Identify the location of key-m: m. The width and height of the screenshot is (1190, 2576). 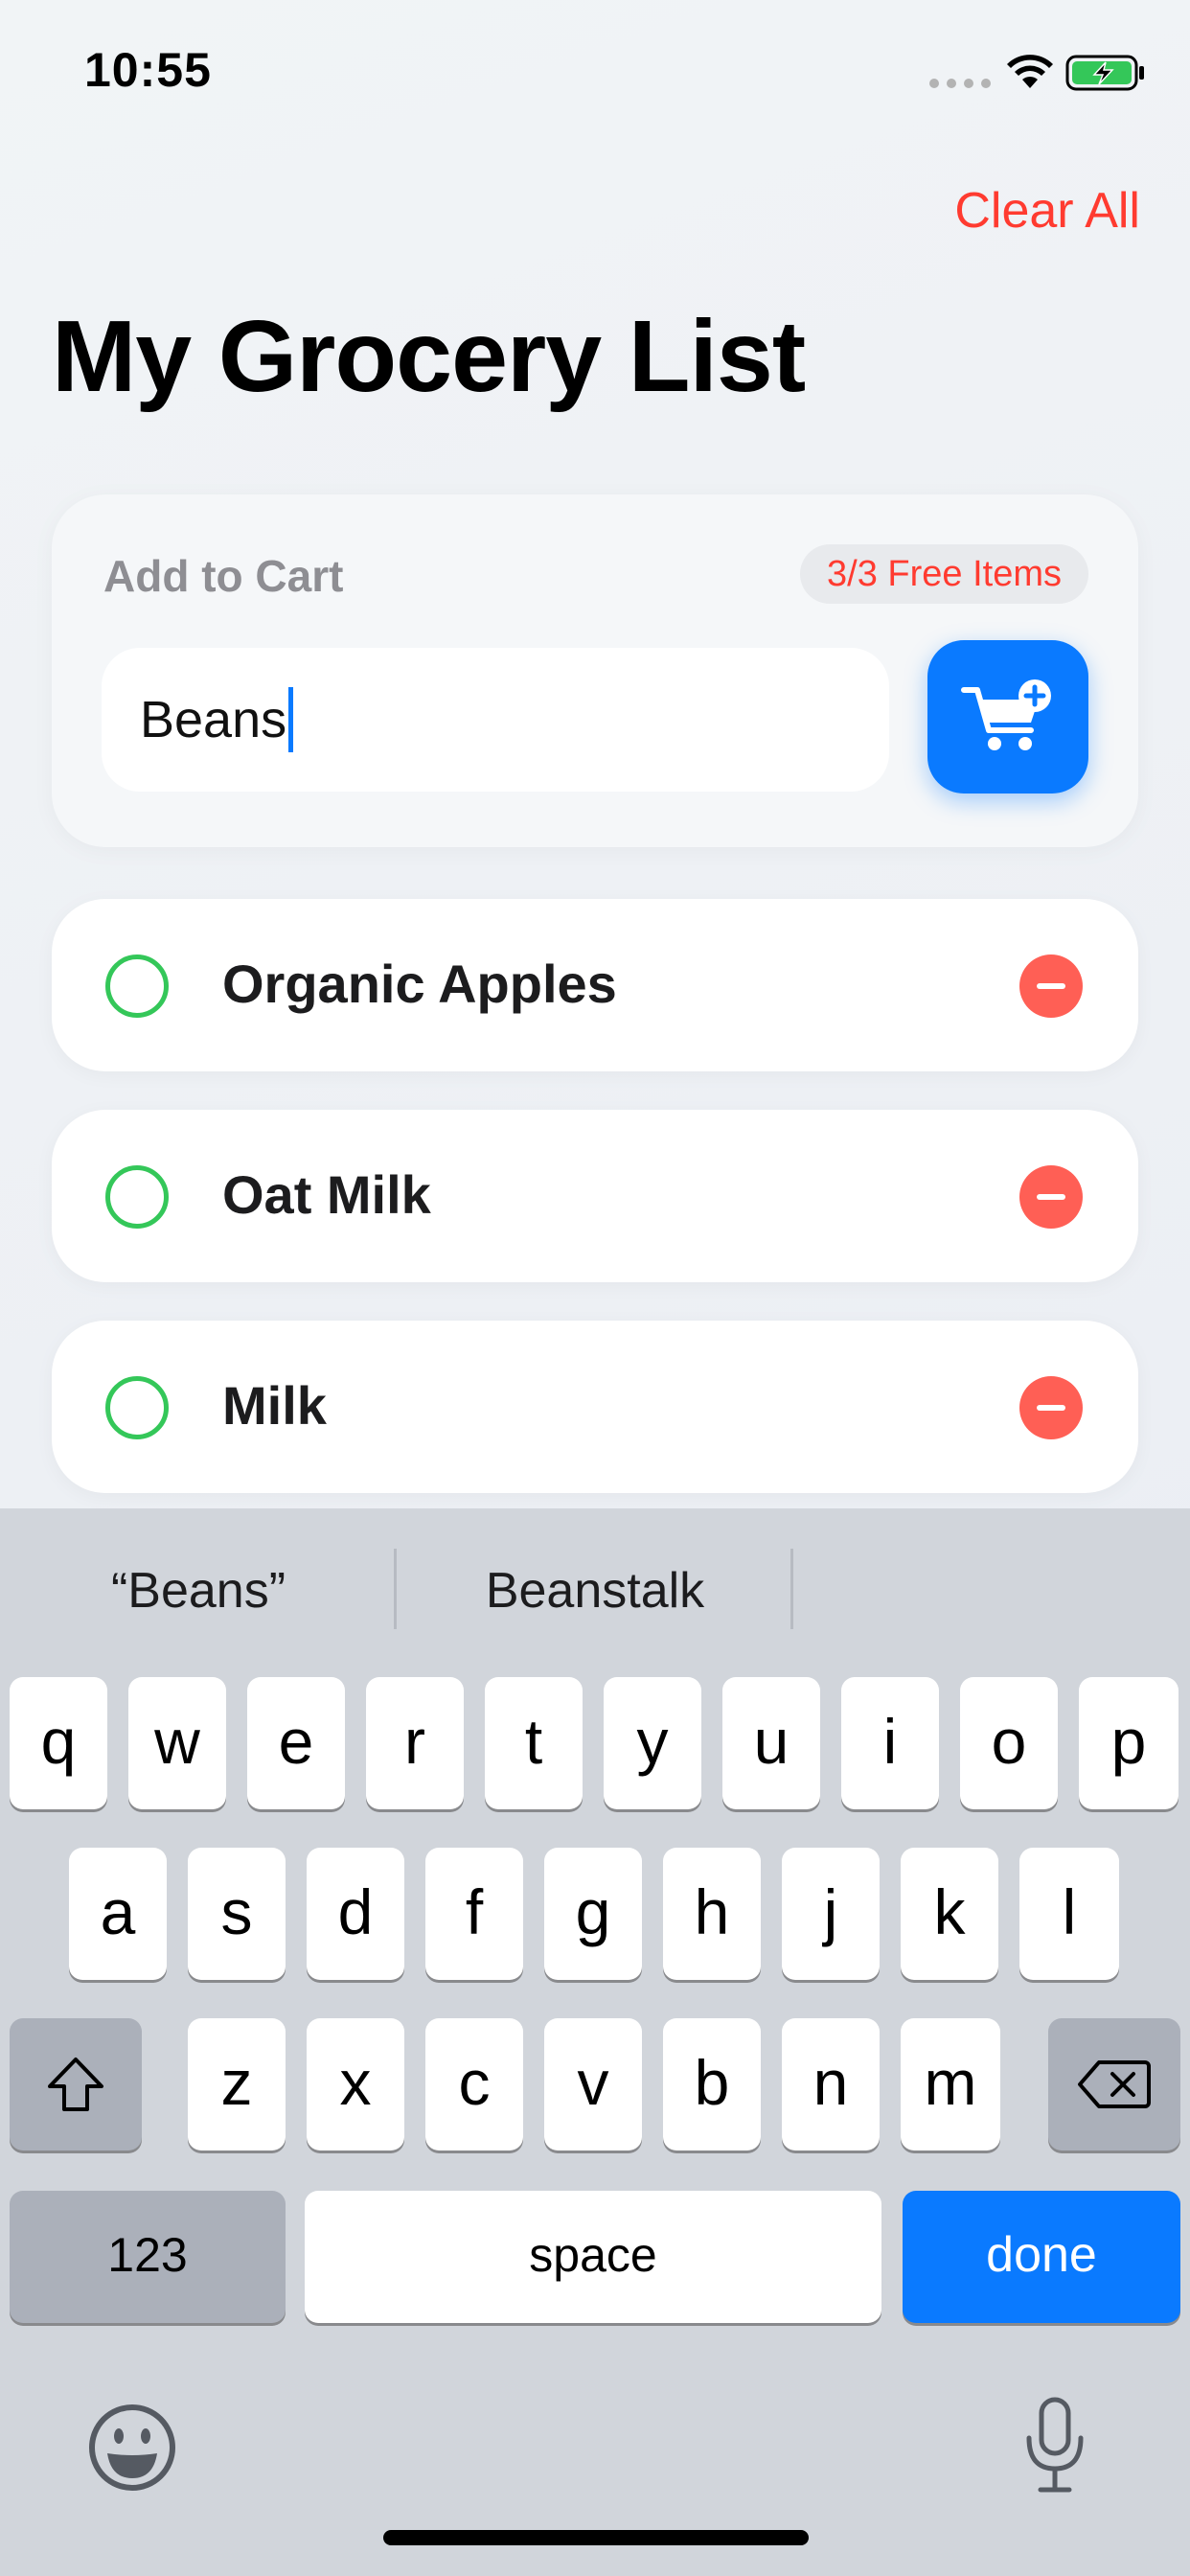
(951, 2084).